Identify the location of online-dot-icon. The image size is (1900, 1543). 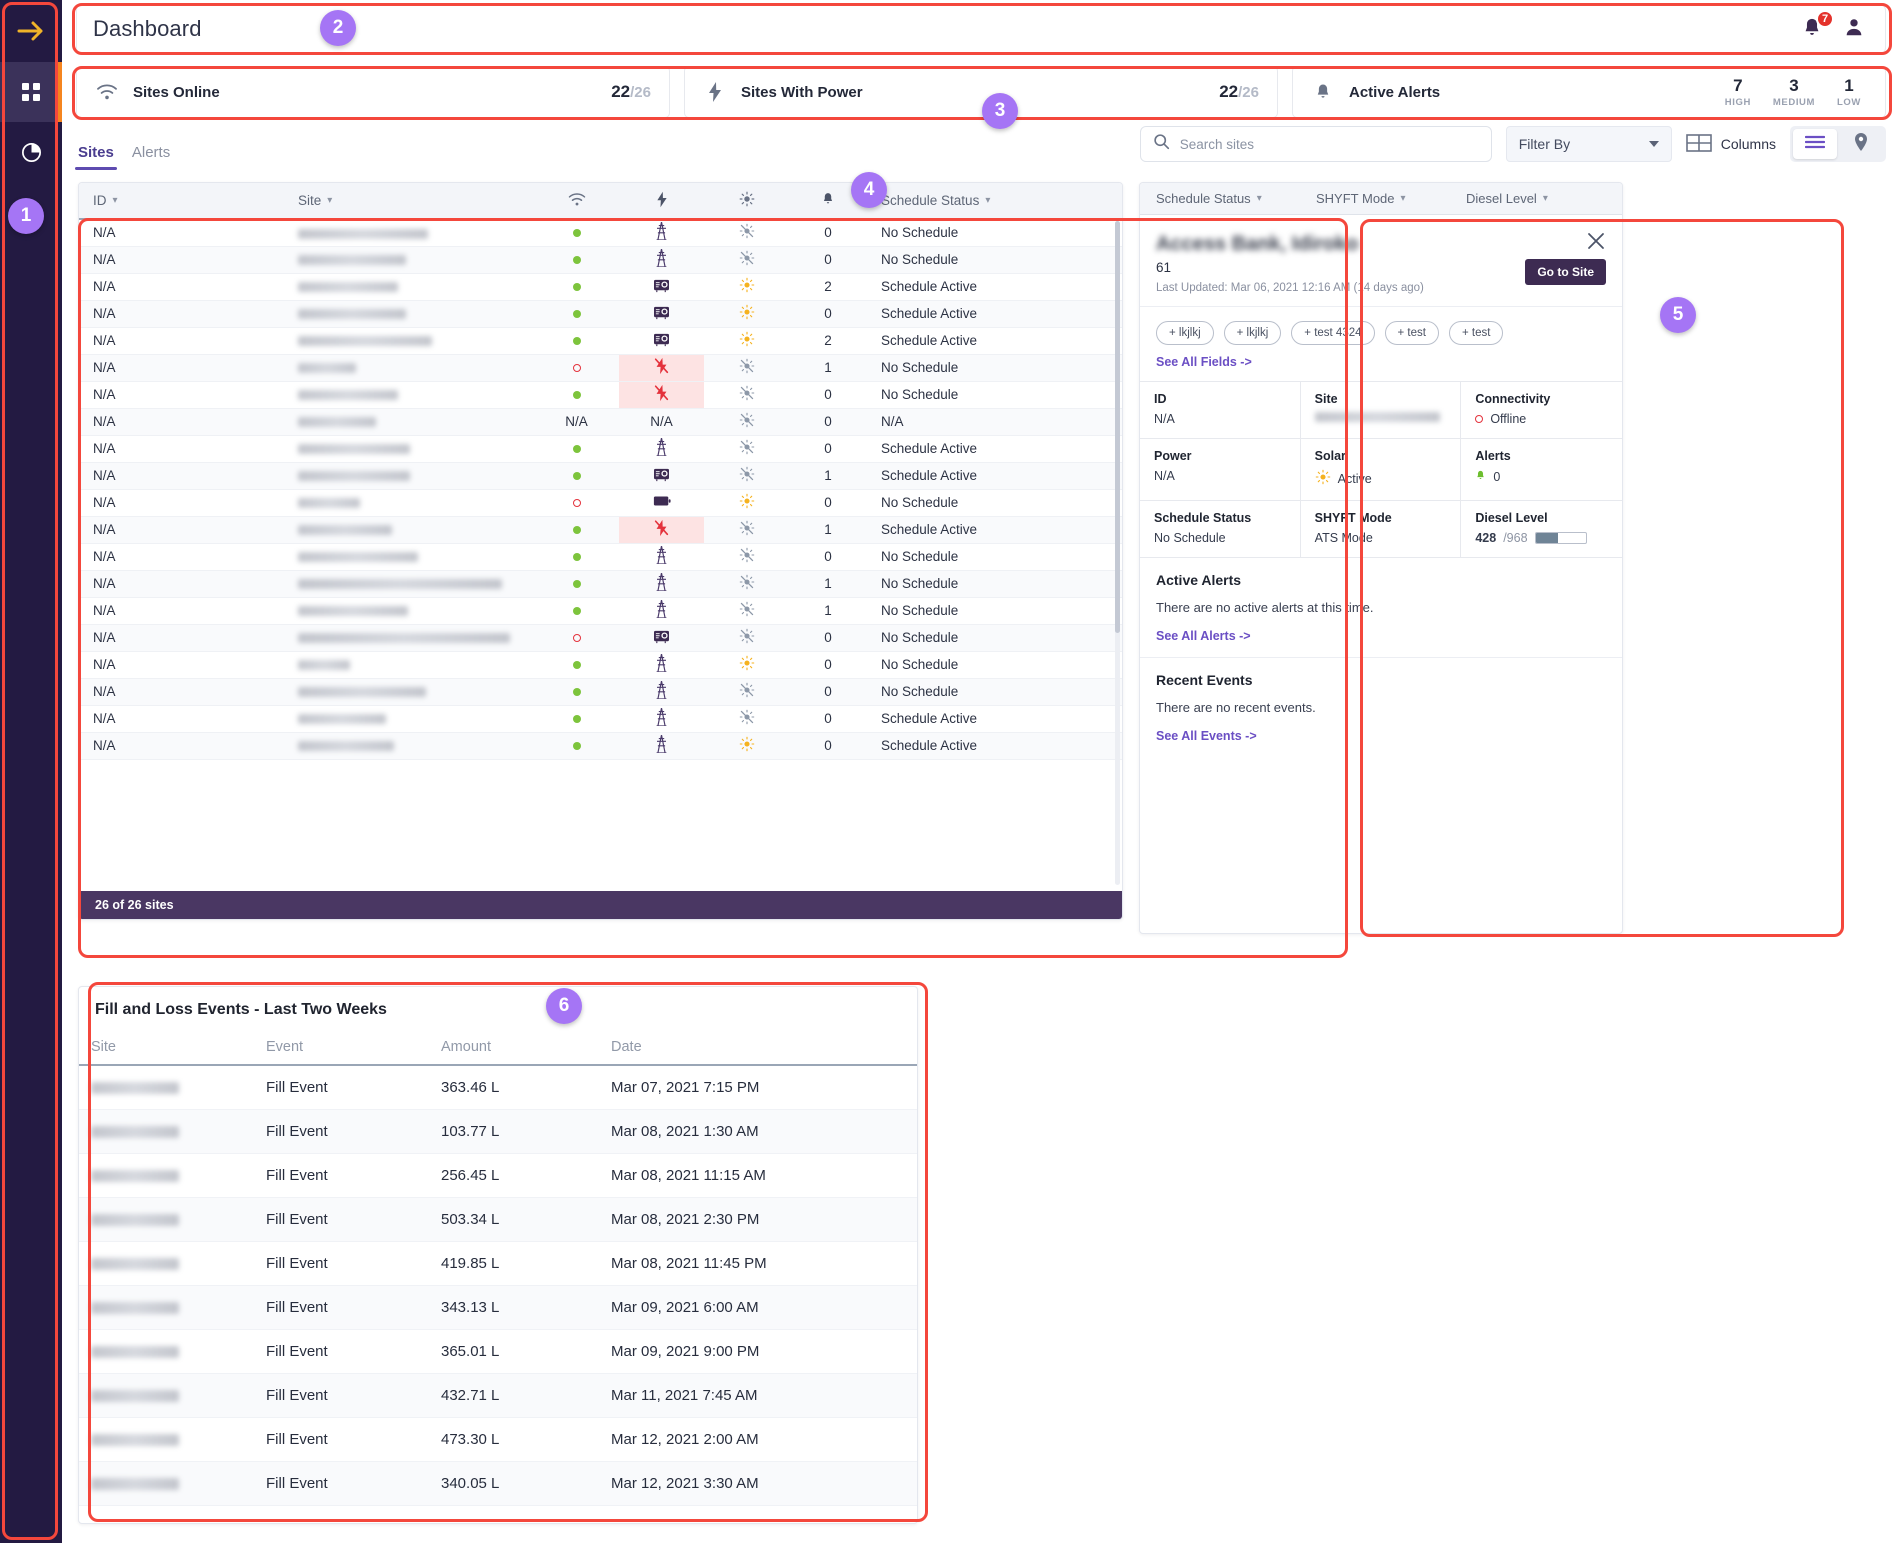
(576, 584).